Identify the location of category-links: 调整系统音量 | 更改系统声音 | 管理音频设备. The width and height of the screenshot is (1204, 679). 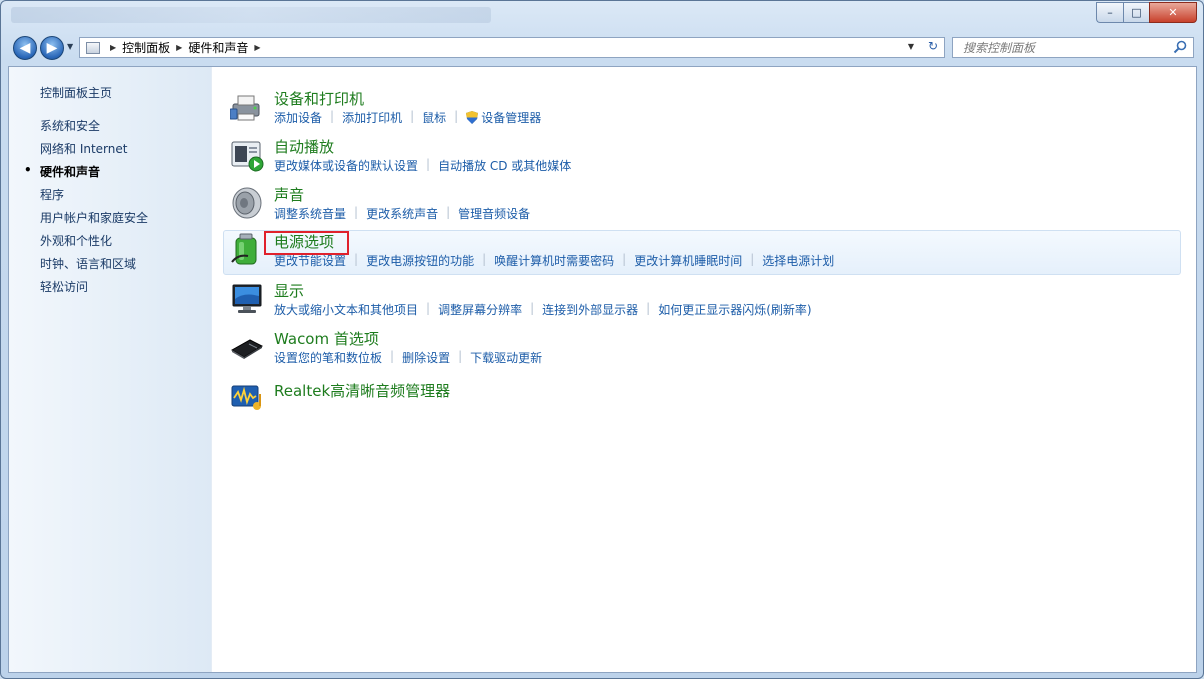
(402, 213).